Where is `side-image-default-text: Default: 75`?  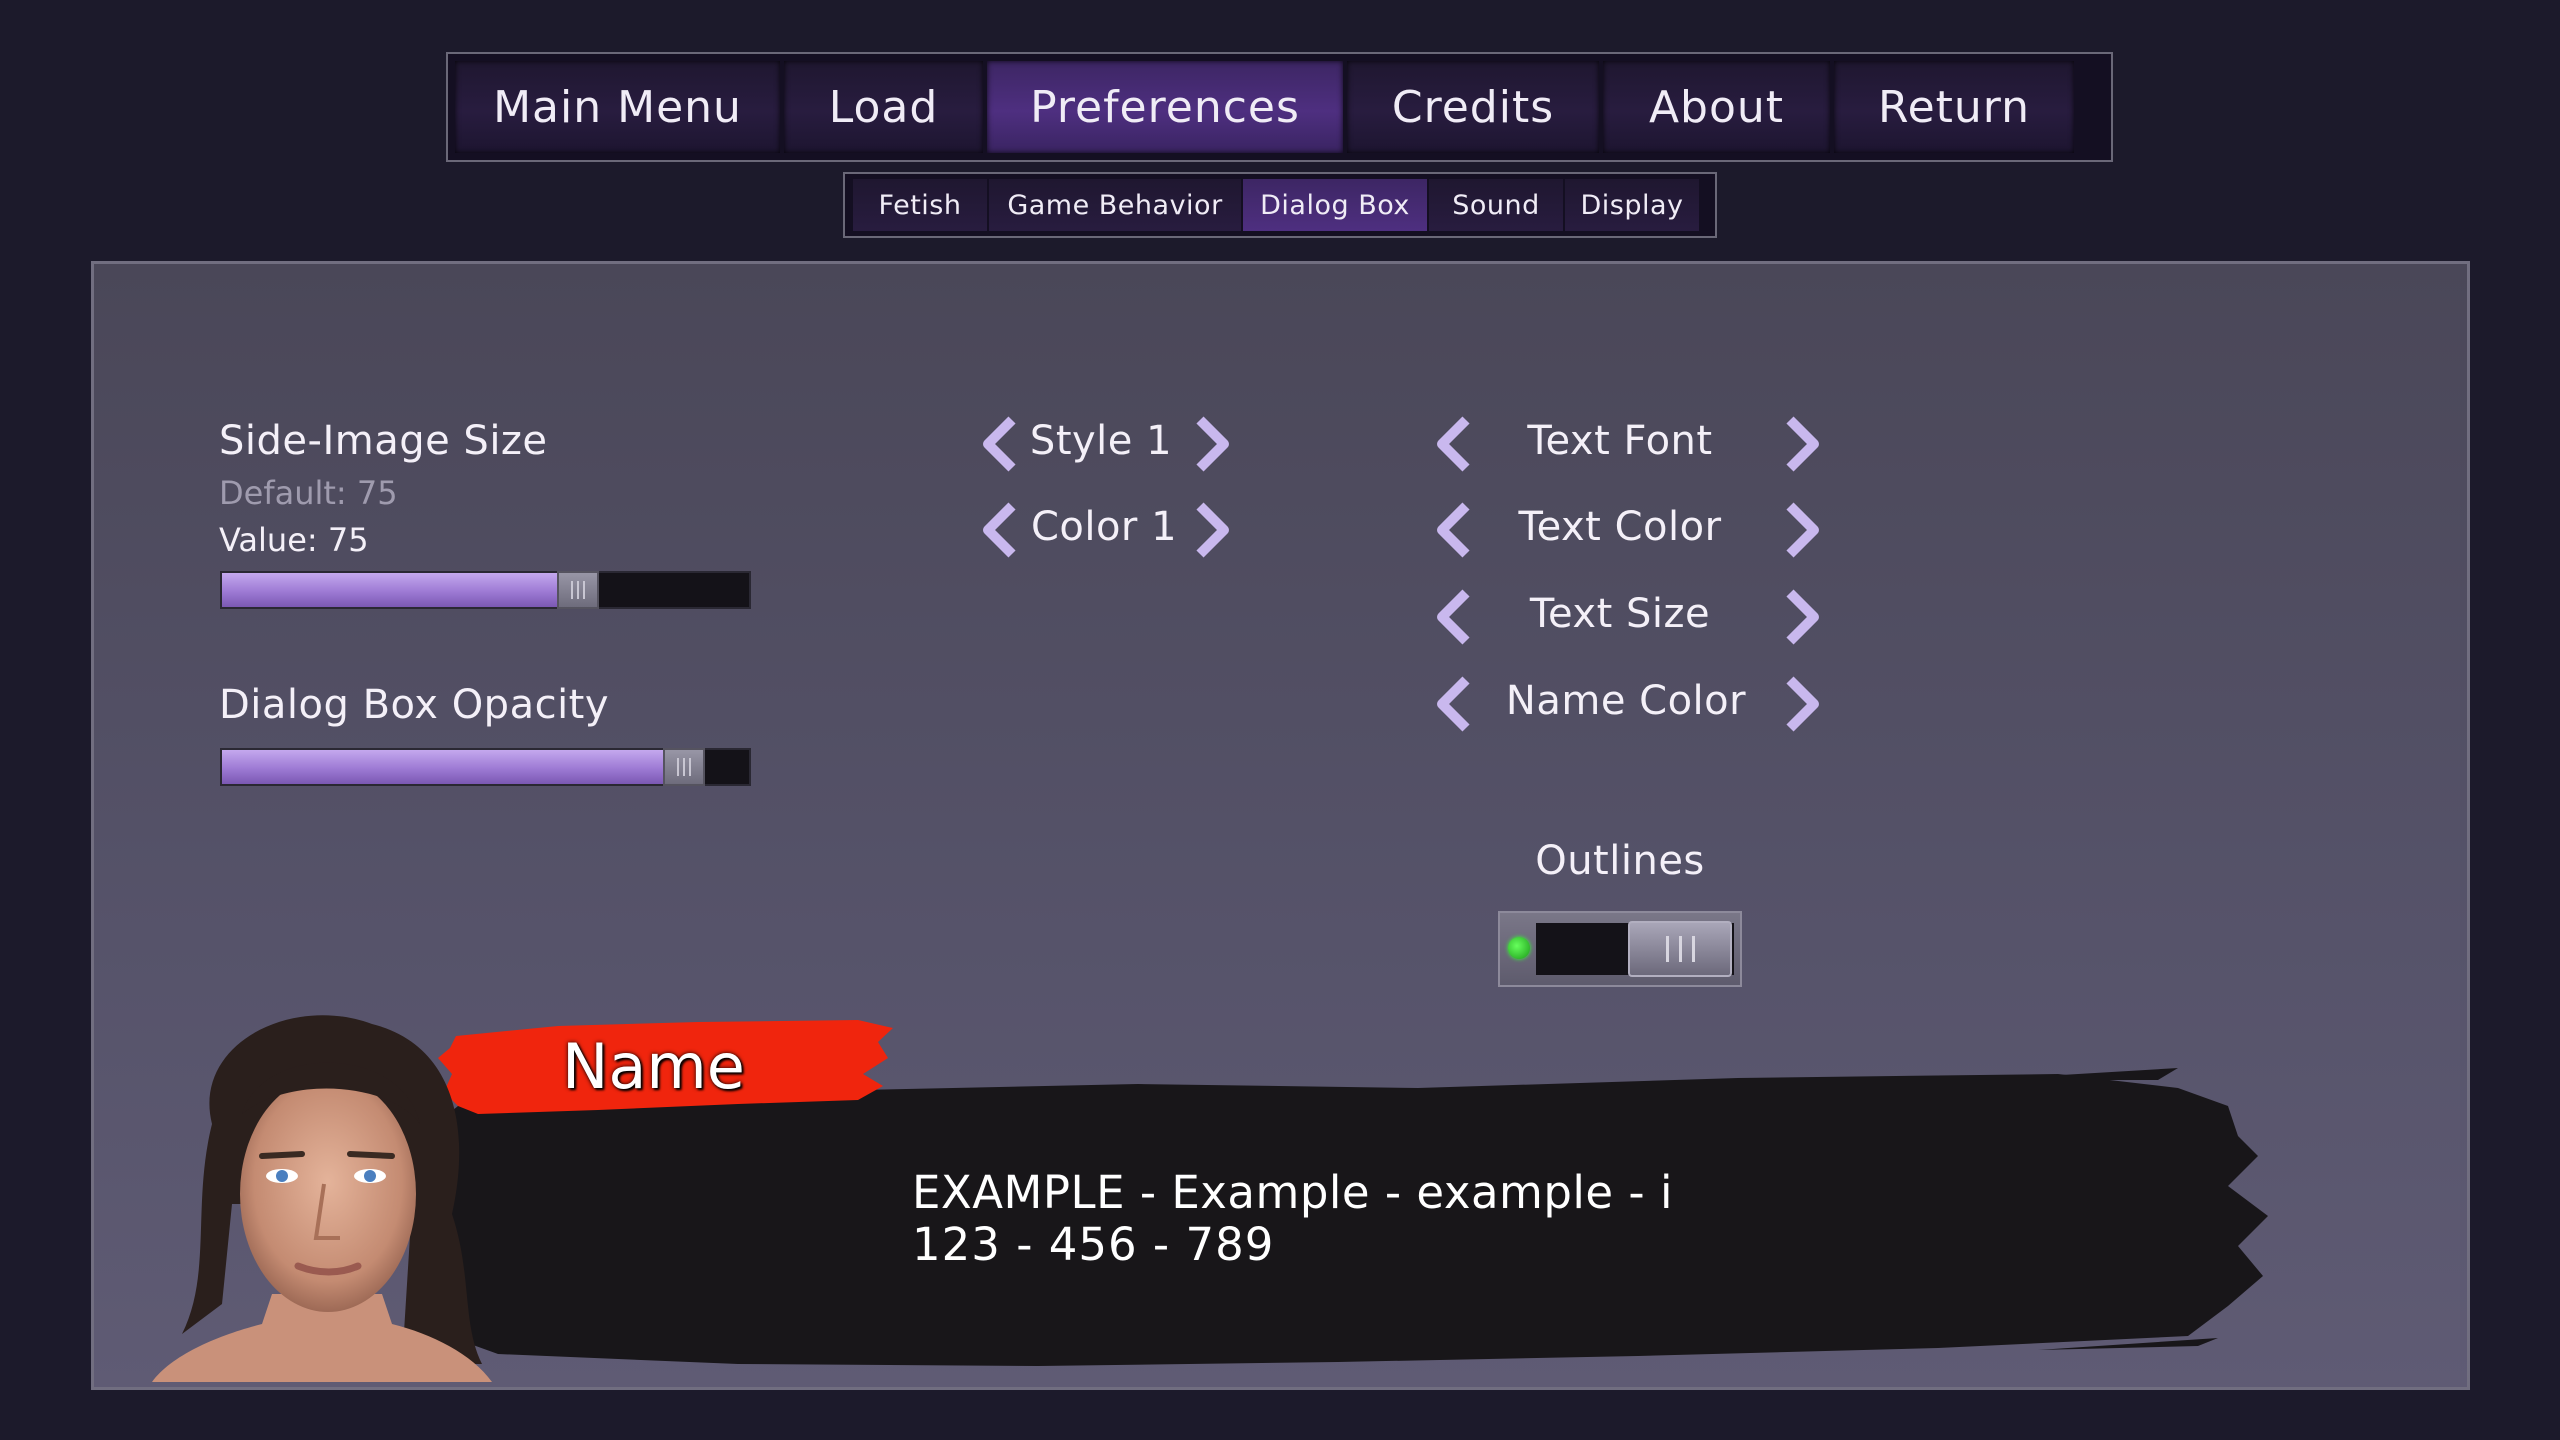
side-image-default-text: Default: 75 is located at coordinates (308, 493).